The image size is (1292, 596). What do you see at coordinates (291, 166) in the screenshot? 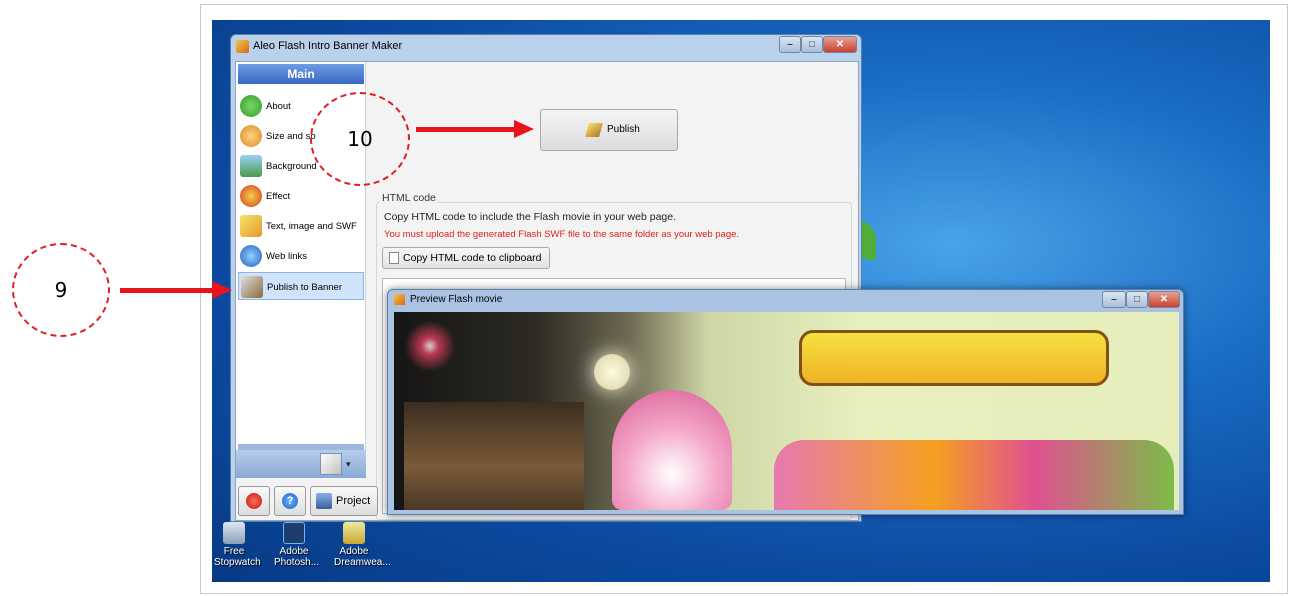
I see `sidebar-item-label: Background` at bounding box center [291, 166].